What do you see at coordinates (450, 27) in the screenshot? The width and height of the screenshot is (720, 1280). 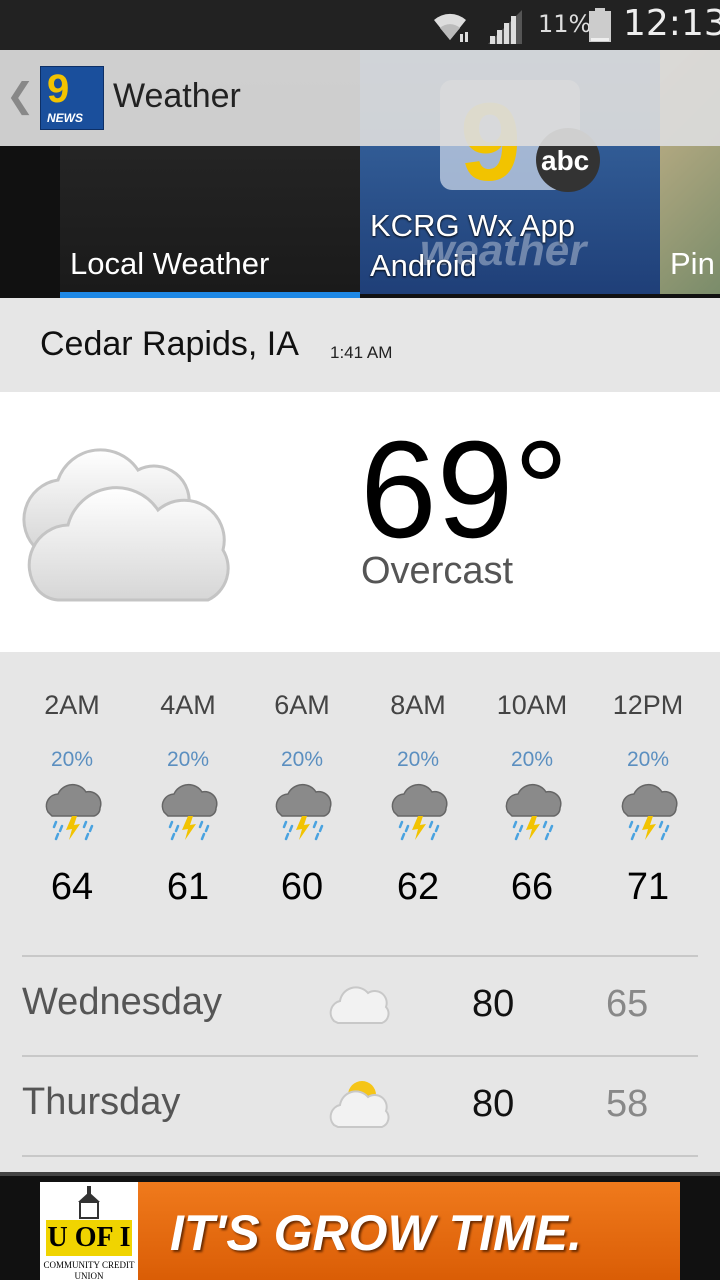 I see `wifi-icon` at bounding box center [450, 27].